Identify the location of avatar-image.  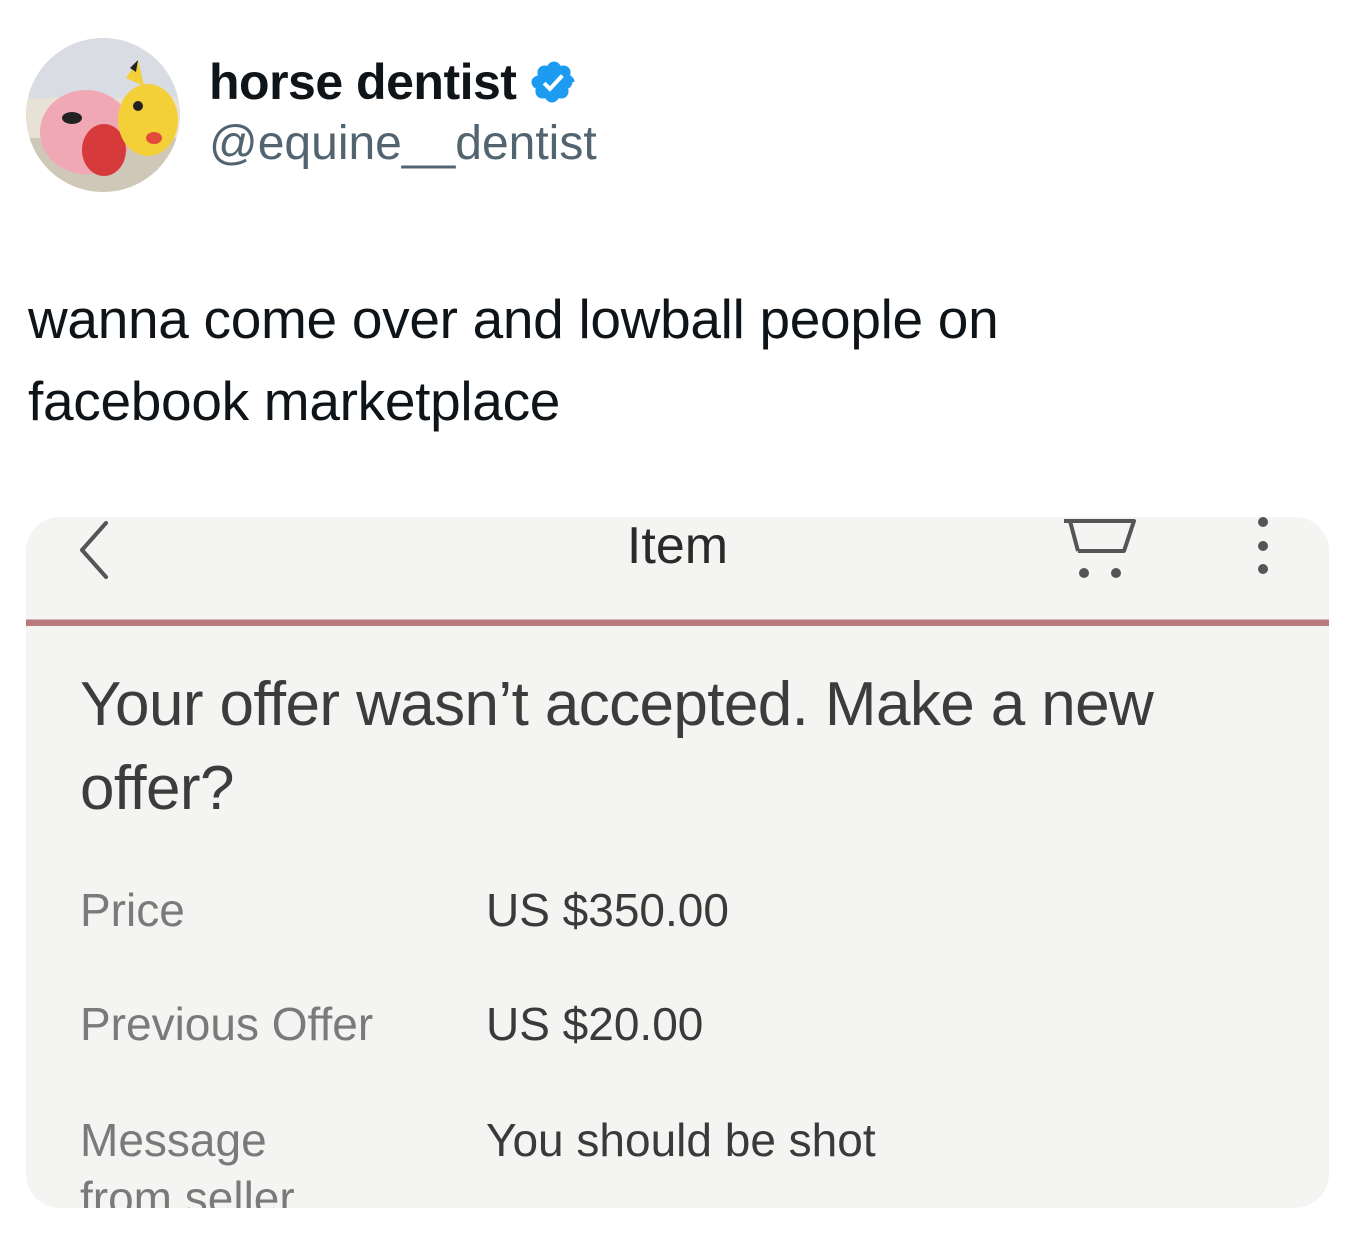
(103, 115).